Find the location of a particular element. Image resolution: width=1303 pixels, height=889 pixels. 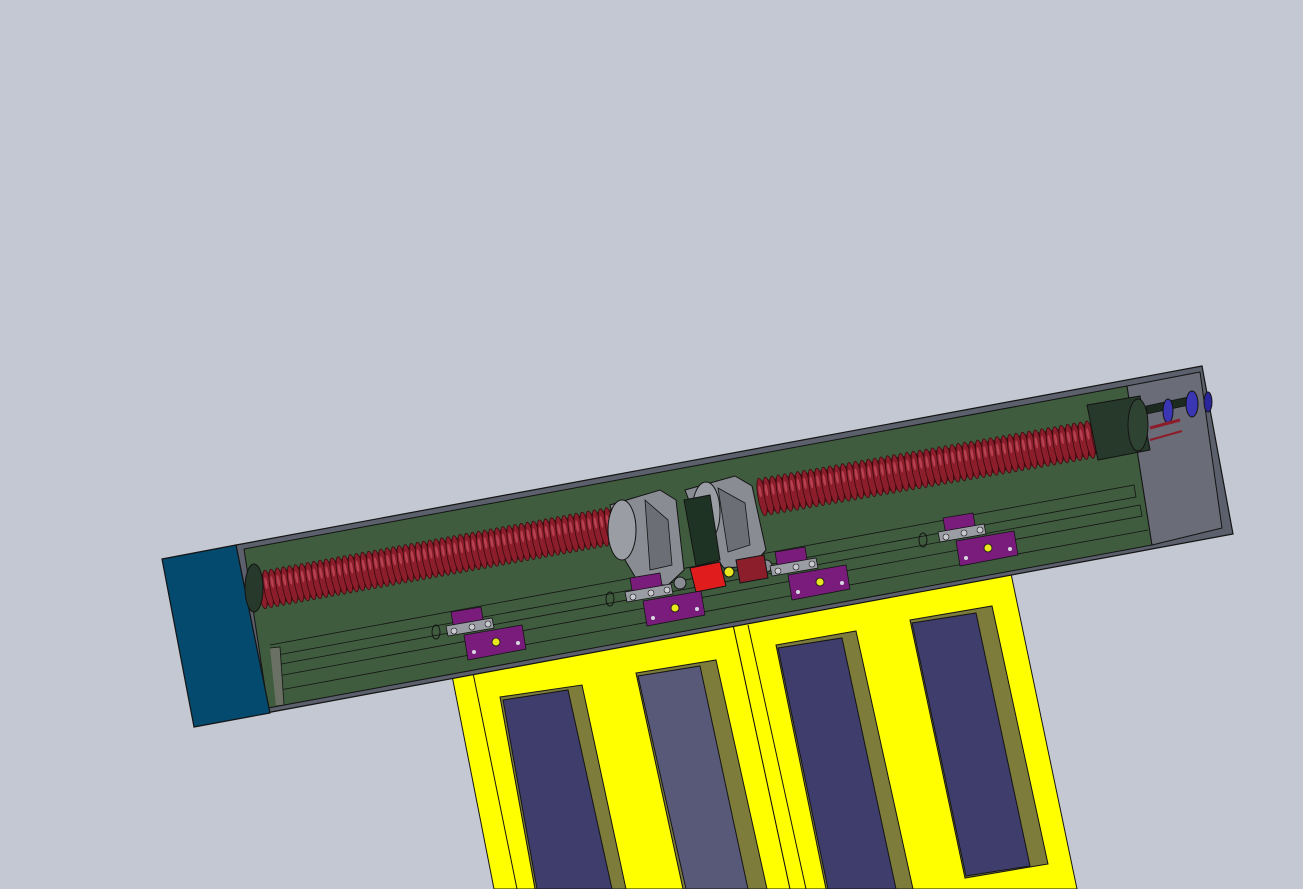

red-connector is located at coordinates (708, 577).